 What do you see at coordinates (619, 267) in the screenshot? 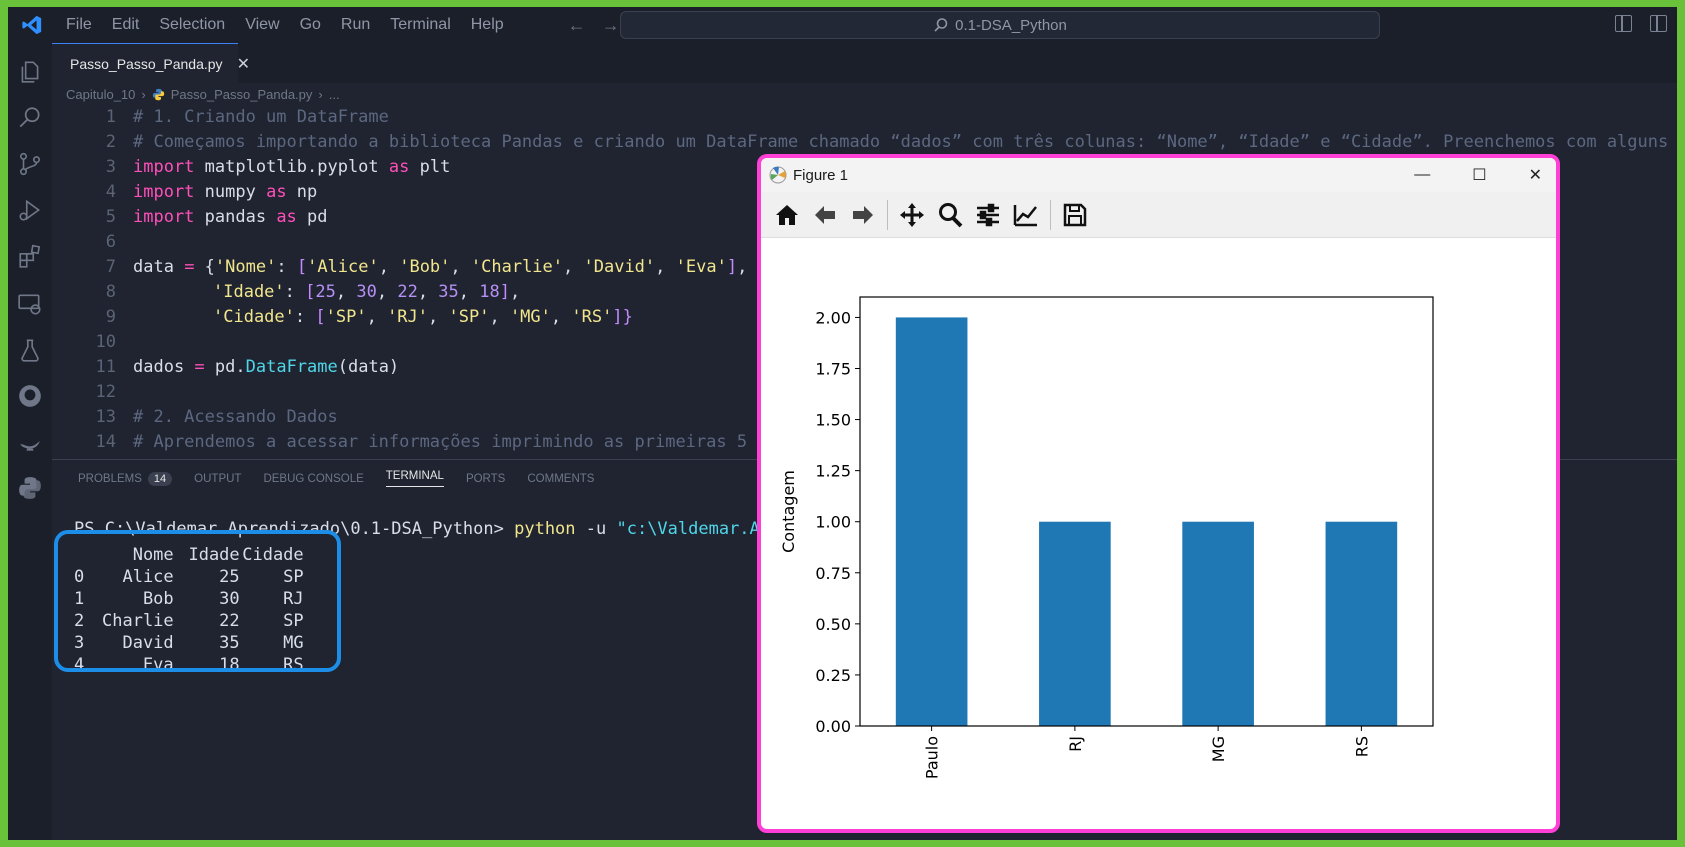
I see `string: 'David'` at bounding box center [619, 267].